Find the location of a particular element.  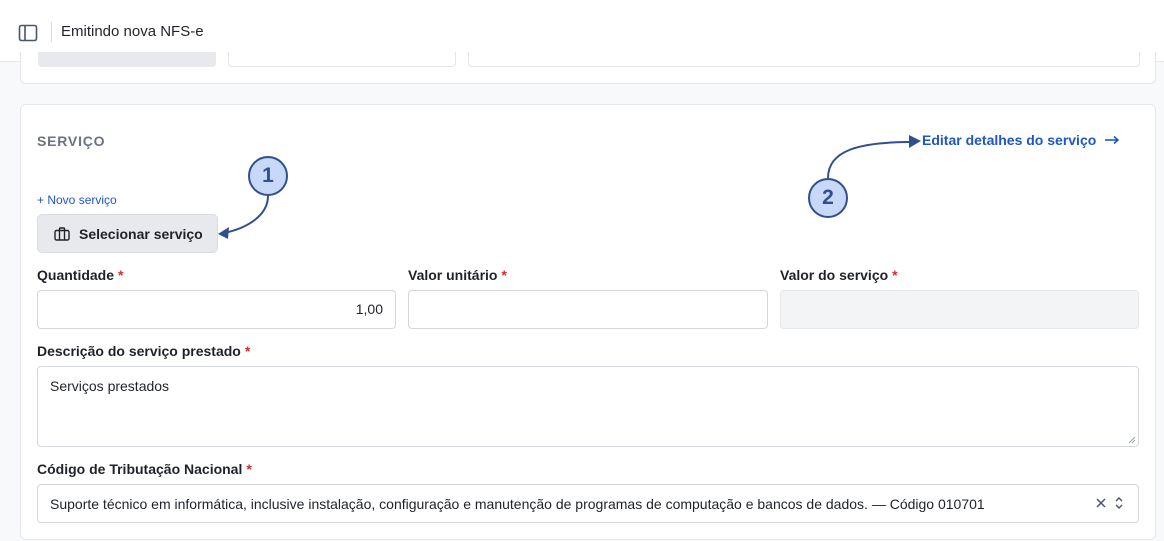

previous-section-card is located at coordinates (588, 68).